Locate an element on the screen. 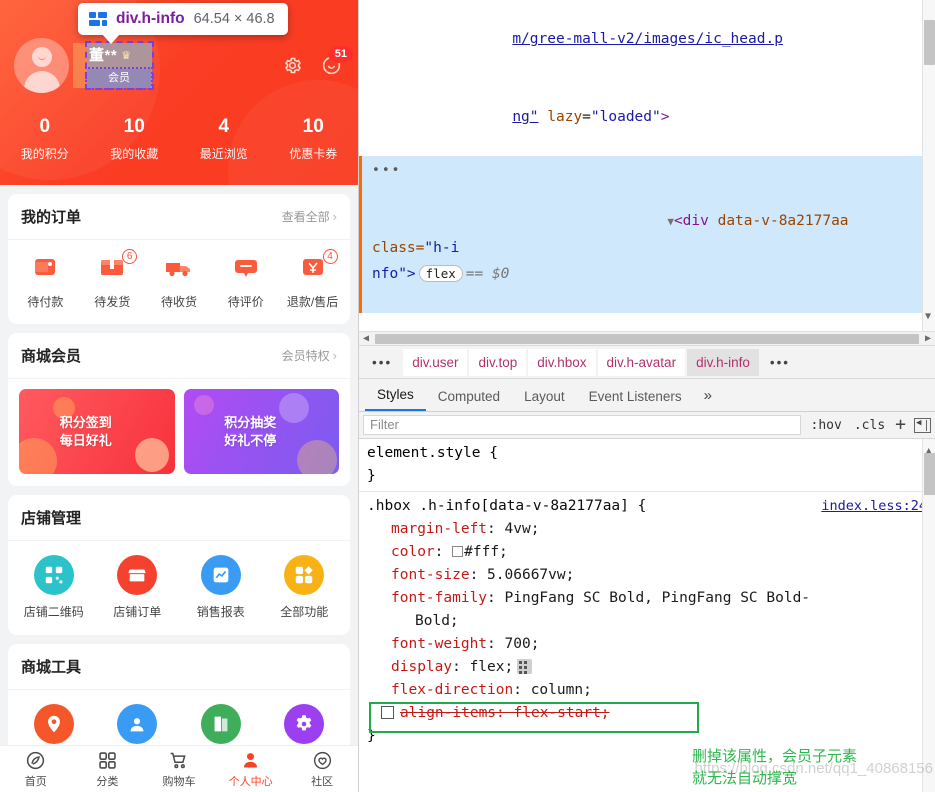 Image resolution: width=935 pixels, height=792 pixels. order-status-item: 待评价 is located at coordinates (245, 281).